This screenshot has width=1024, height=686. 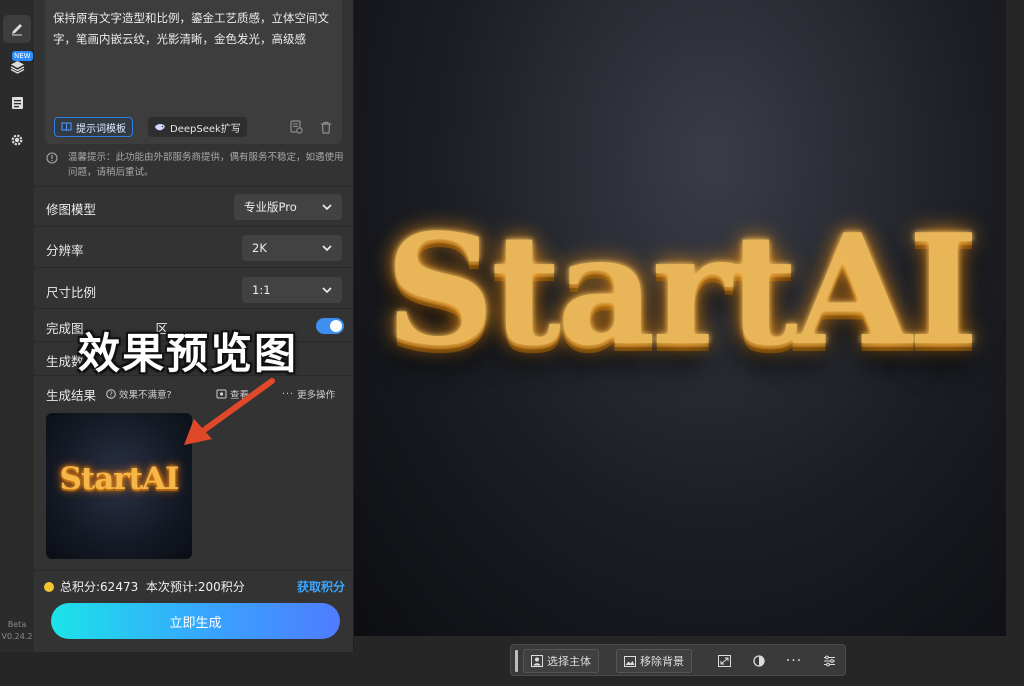 I want to click on question-icon: ?, so click(x=111, y=394).